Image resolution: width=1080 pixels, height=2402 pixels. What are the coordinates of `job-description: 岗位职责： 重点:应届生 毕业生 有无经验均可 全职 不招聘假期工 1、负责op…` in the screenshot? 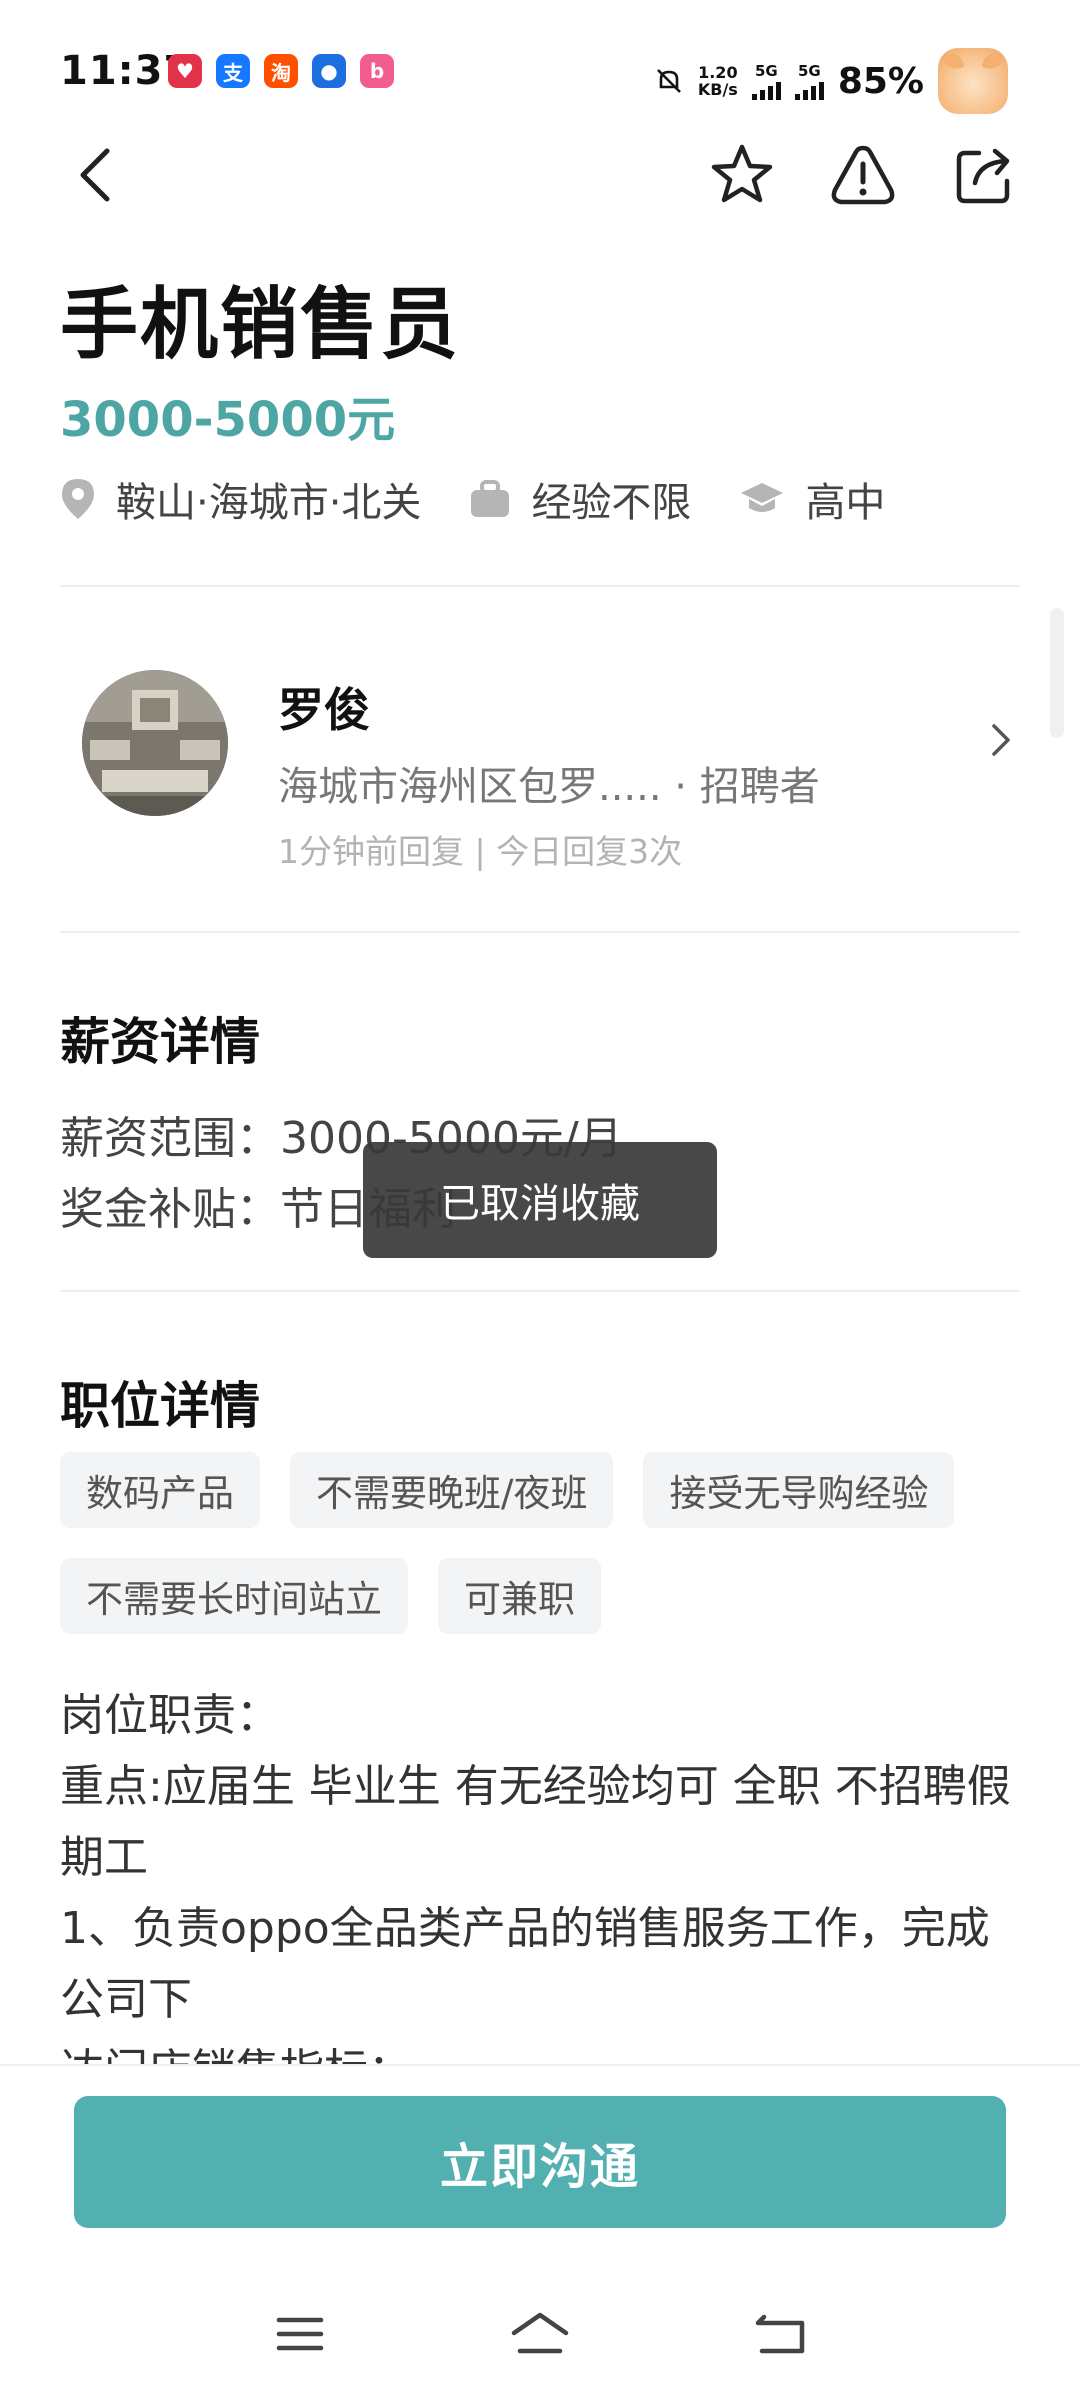 It's located at (535, 1877).